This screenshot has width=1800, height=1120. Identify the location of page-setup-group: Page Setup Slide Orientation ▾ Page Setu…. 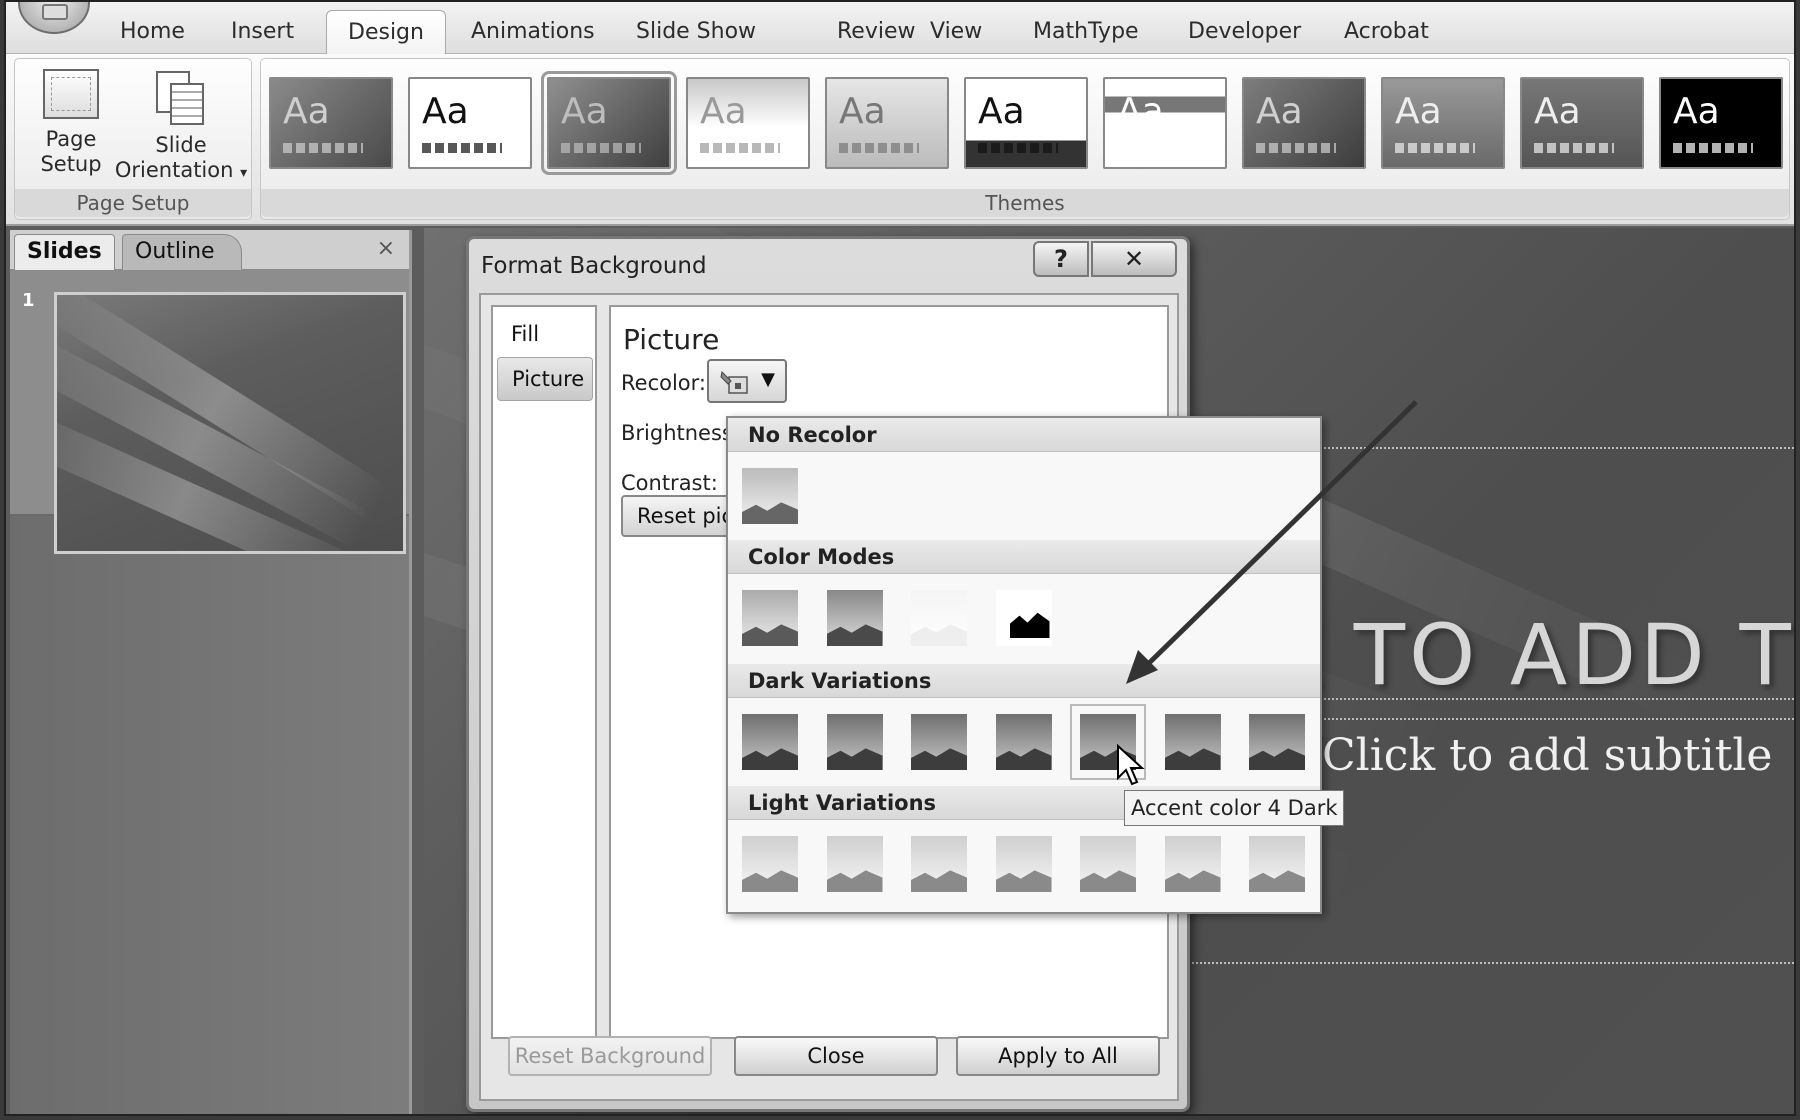
(133, 139).